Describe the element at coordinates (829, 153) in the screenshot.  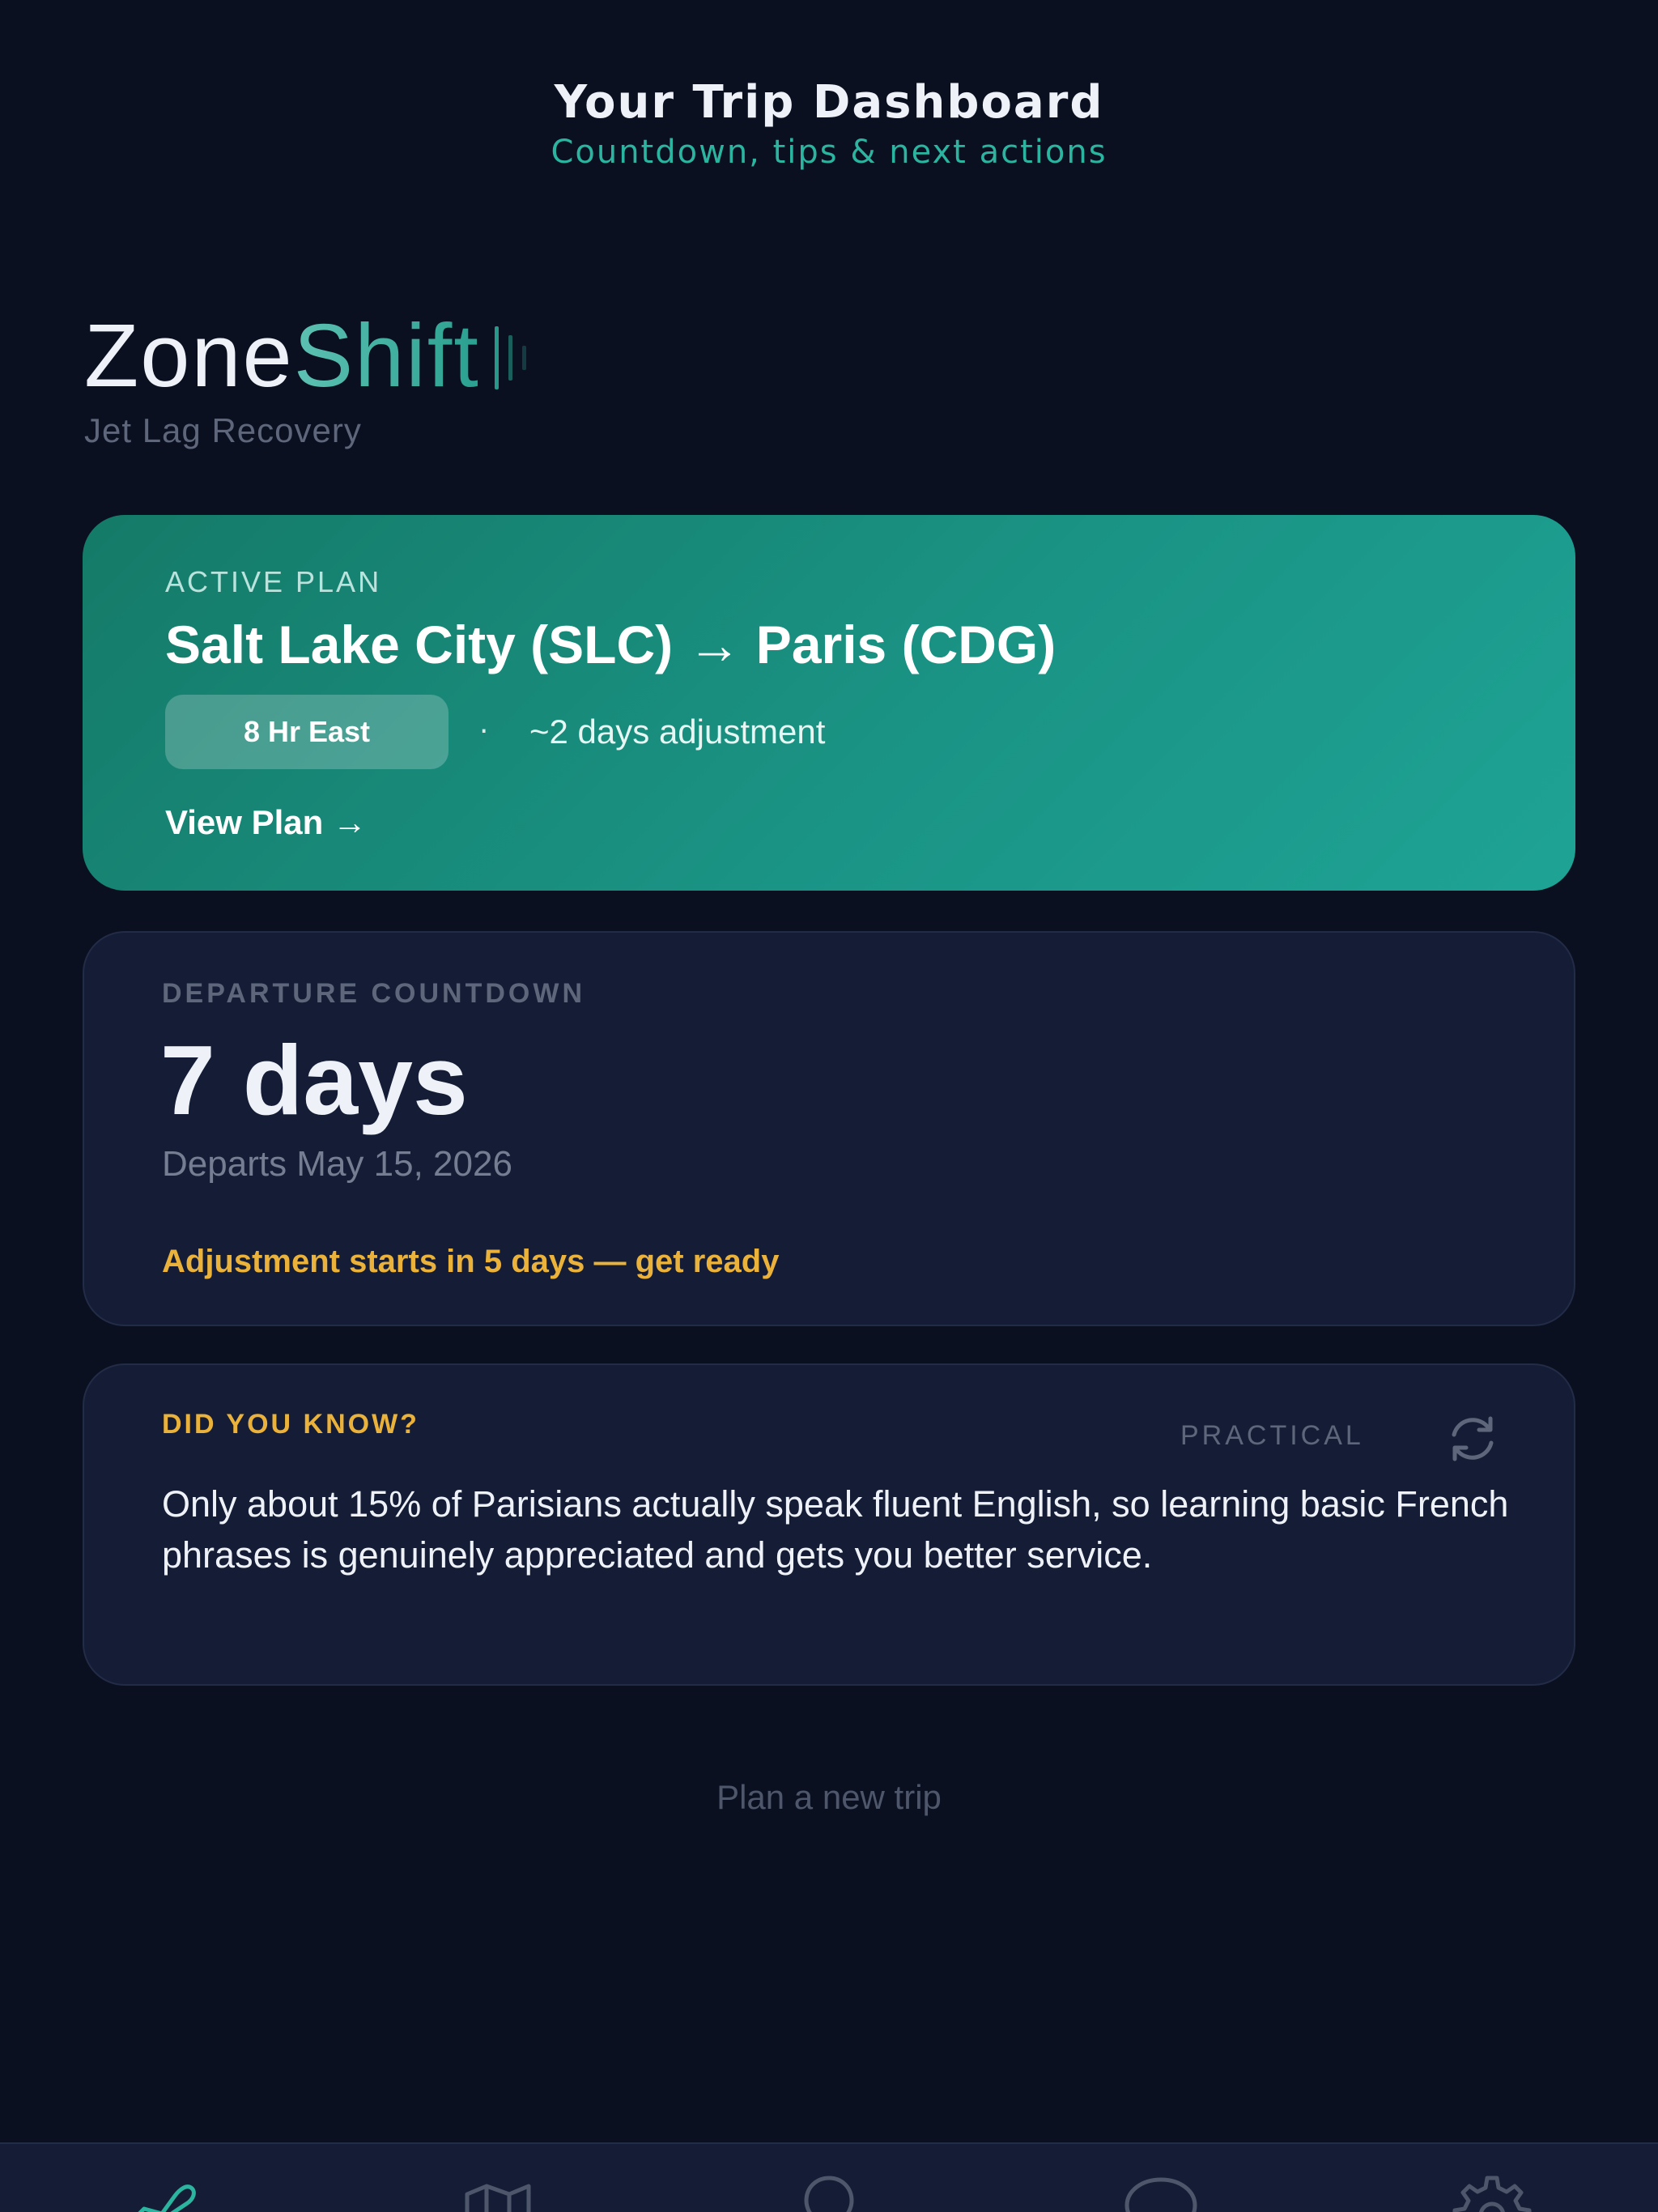
I see `page-subtitle: Countdown, tips & next actions` at that location.